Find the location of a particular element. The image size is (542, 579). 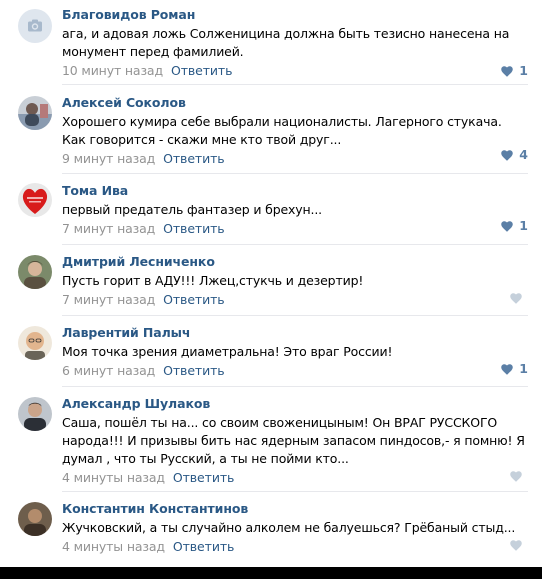

like-count: 4 is located at coordinates (523, 154).